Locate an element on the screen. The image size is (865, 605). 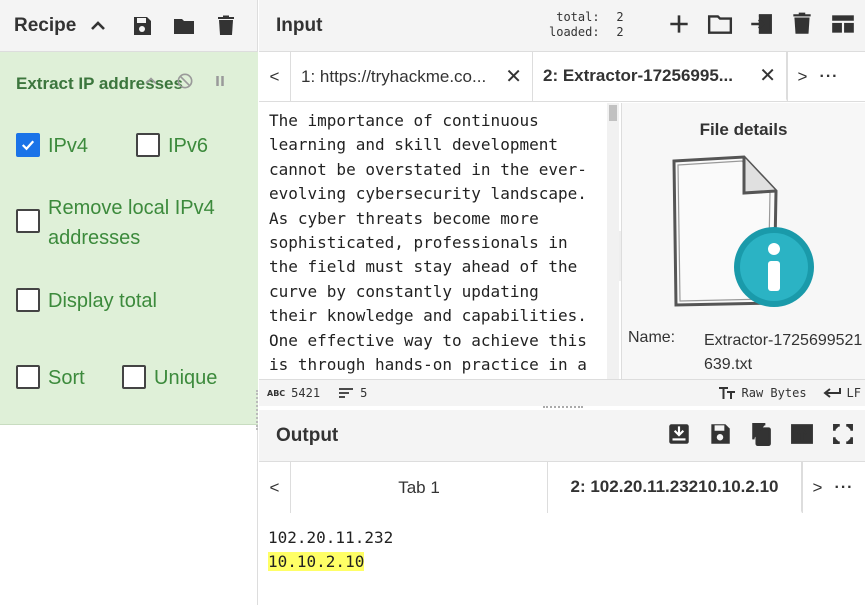
ipv4-checkbox is located at coordinates (28, 145).